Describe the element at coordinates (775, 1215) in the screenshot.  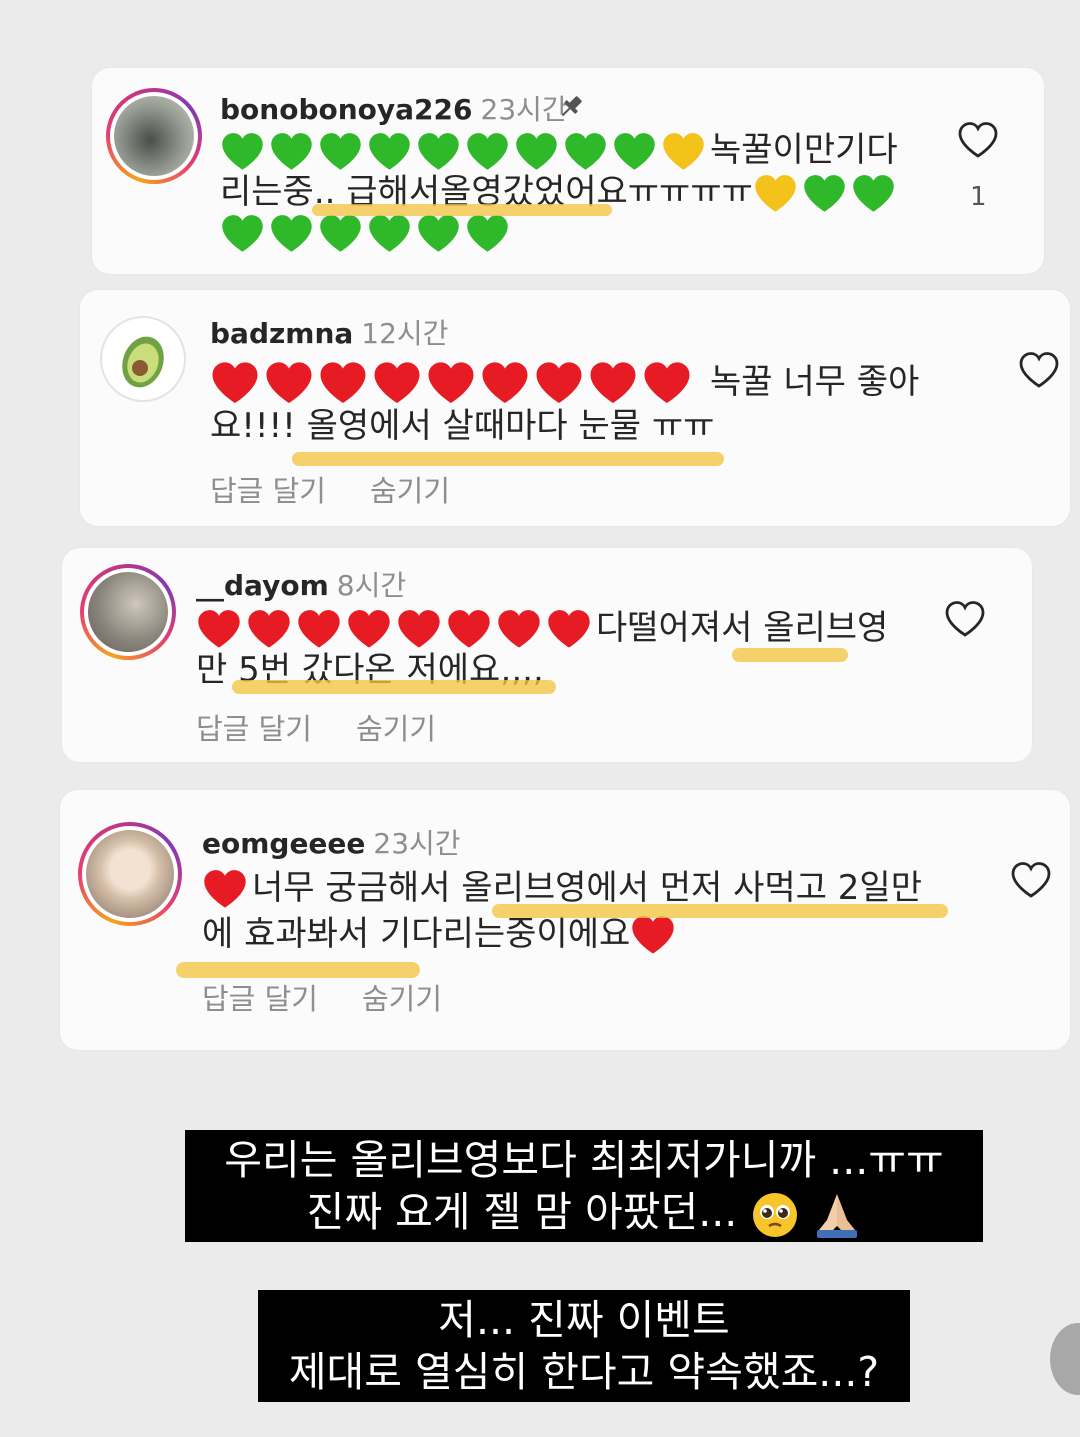
I see `pleading-face-emoji` at that location.